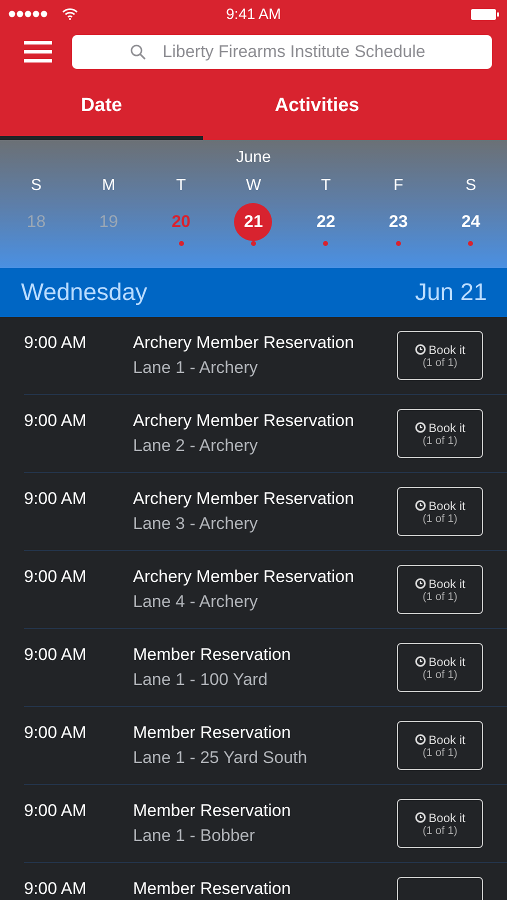 The width and height of the screenshot is (507, 900). What do you see at coordinates (196, 602) in the screenshot?
I see `event-location: Lane 4 - Archery` at bounding box center [196, 602].